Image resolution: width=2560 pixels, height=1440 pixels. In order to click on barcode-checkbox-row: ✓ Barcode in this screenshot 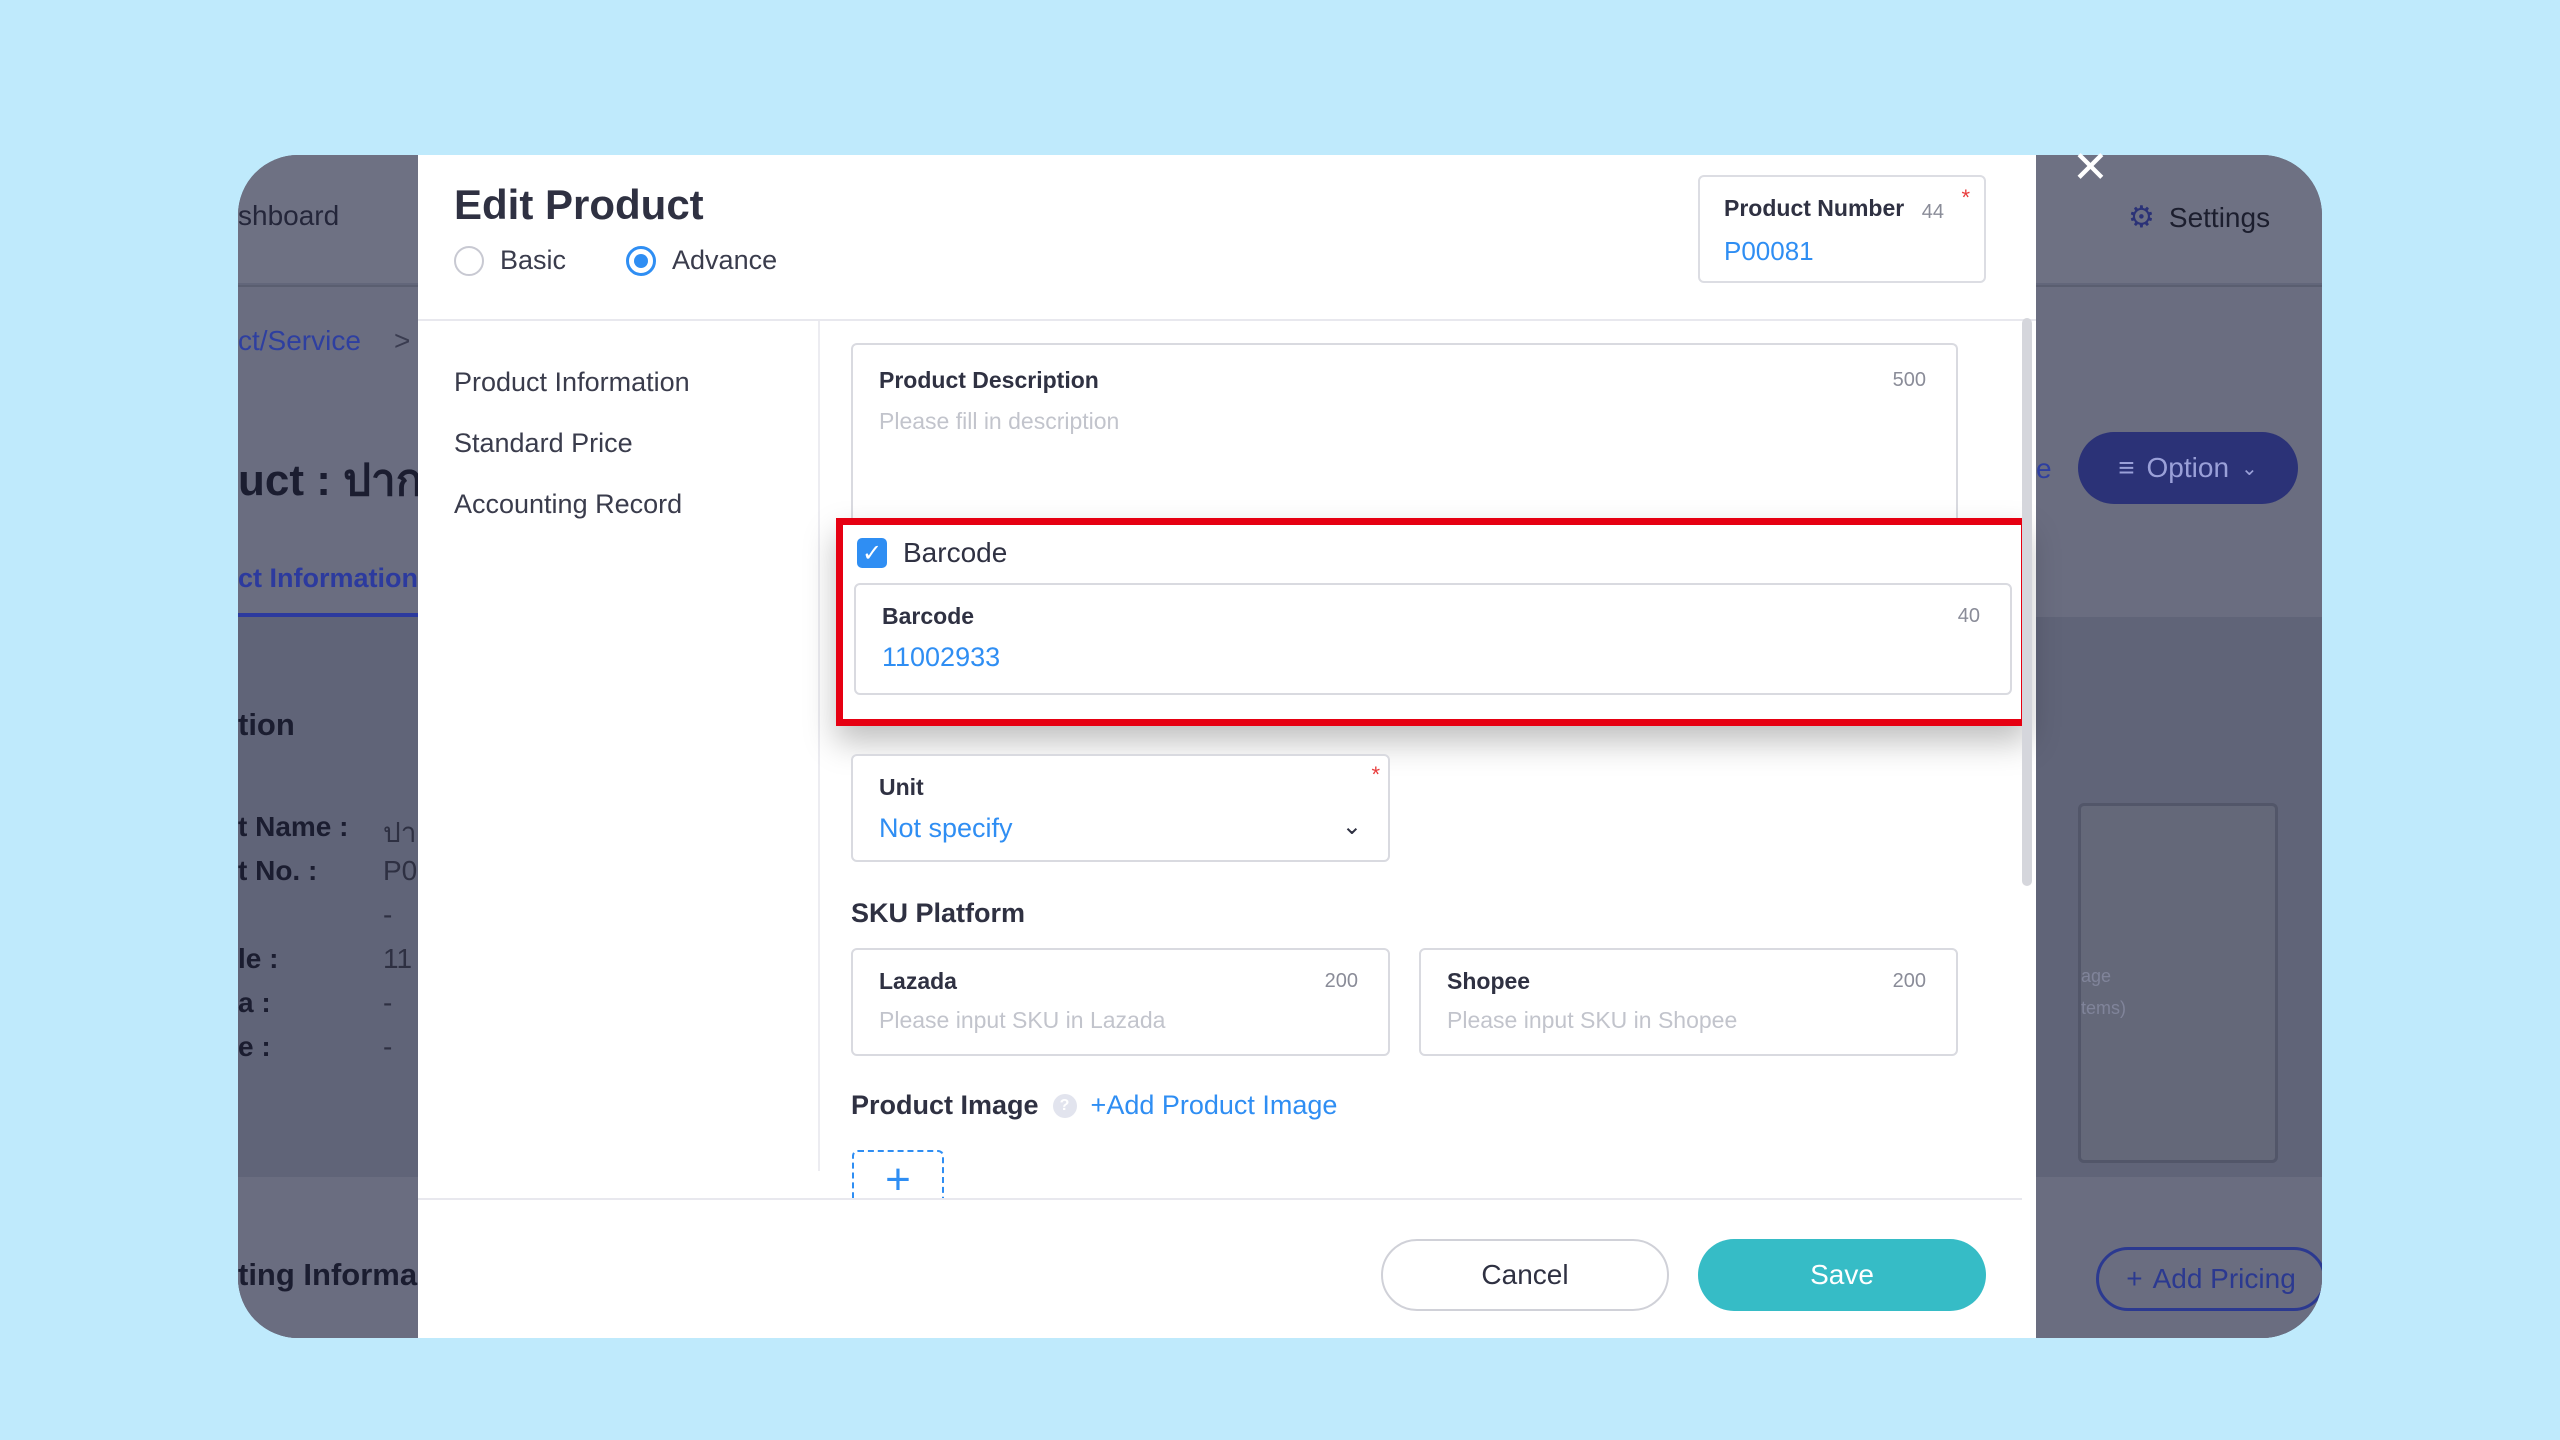, I will do `click(932, 553)`.